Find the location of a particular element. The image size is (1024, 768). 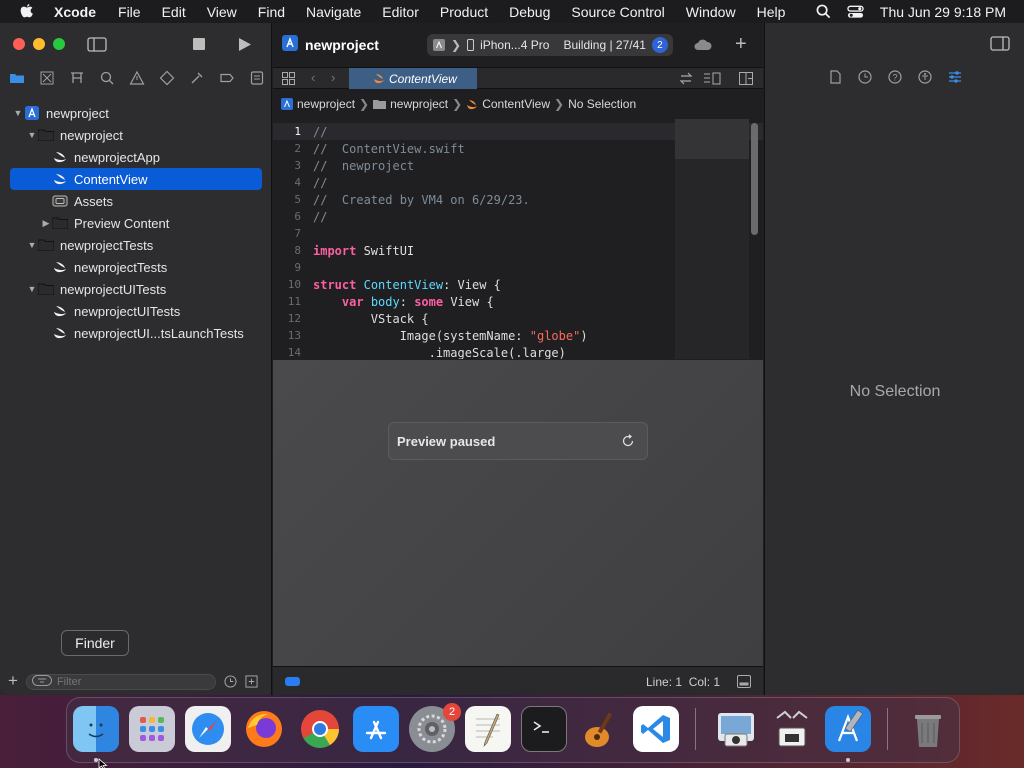

stop-icon is located at coordinates (199, 44).